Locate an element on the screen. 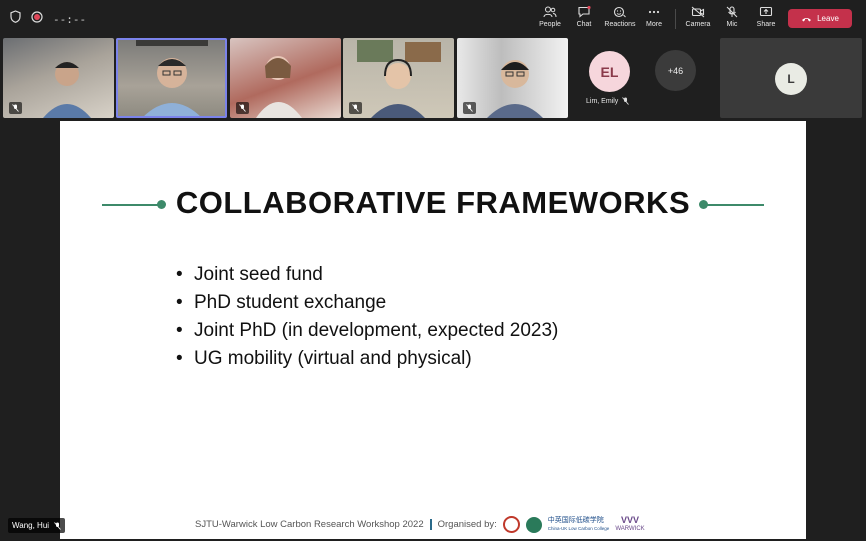 The width and height of the screenshot is (866, 541). footer-divider is located at coordinates (430, 524).